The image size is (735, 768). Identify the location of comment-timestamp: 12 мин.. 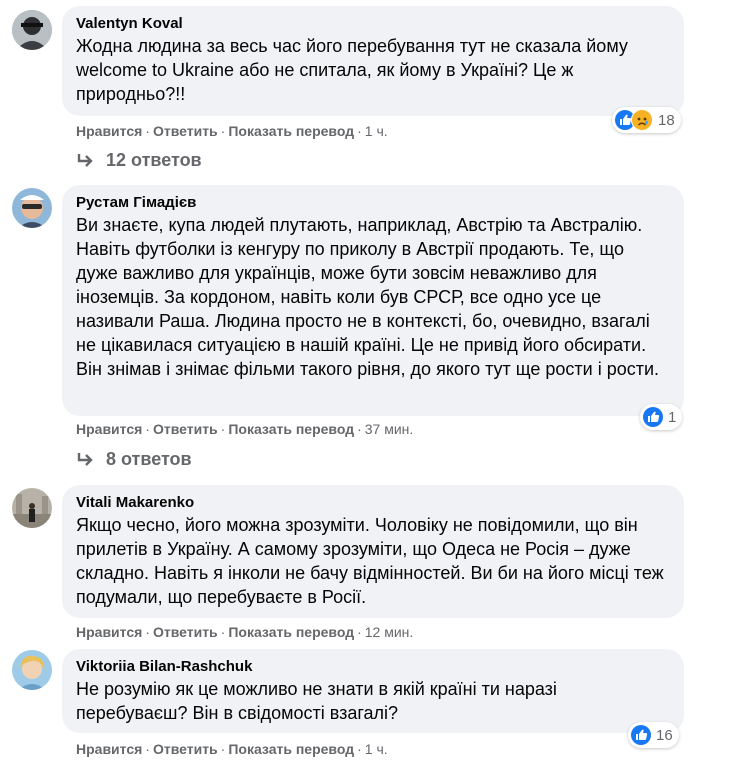
(389, 632).